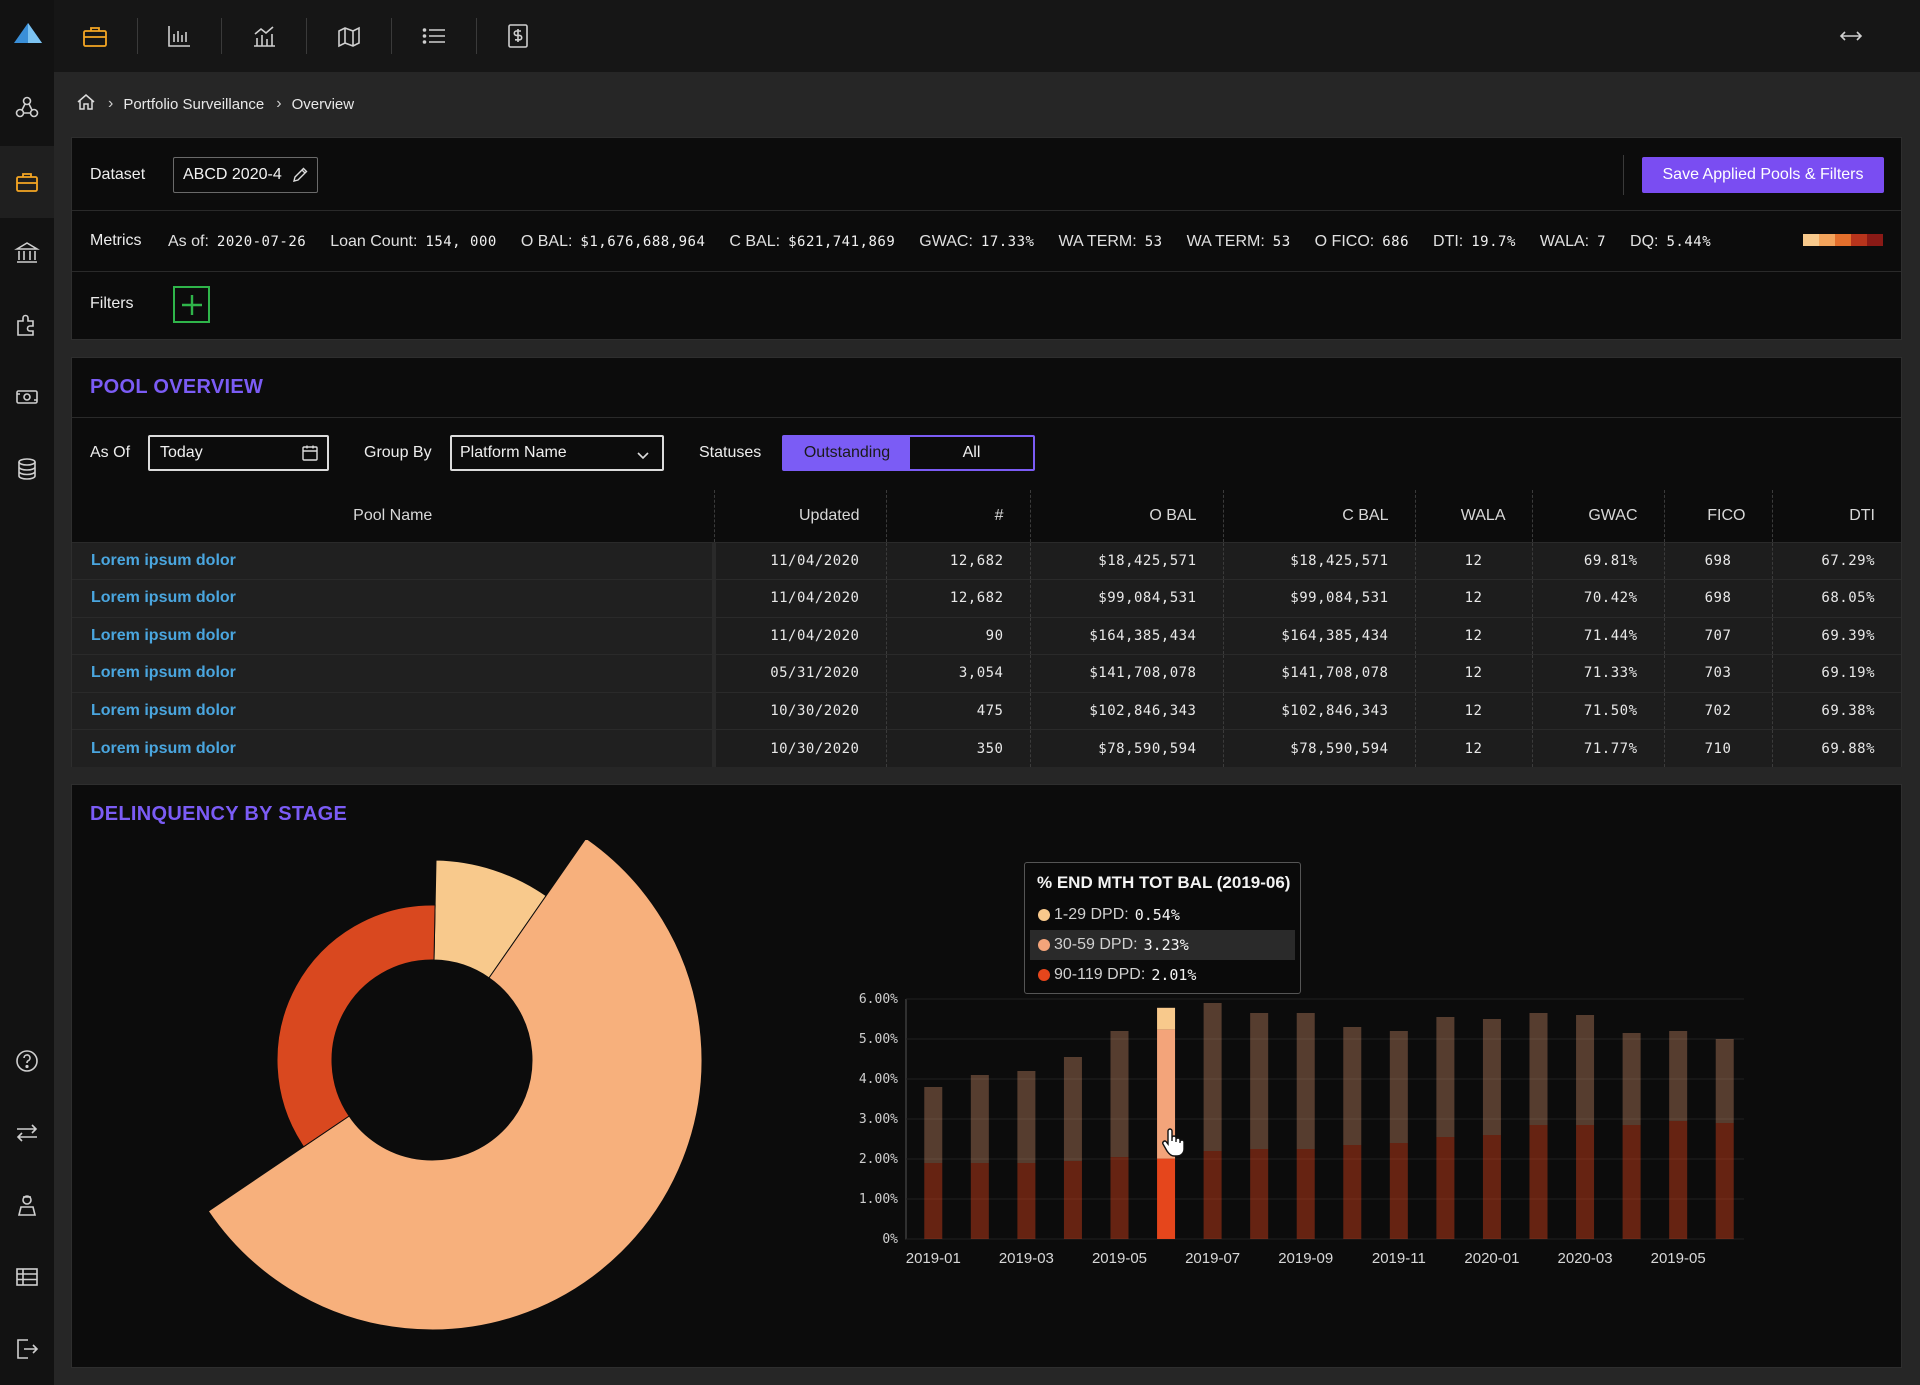 This screenshot has height=1385, width=1920. I want to click on col-pool-name: Pool Name, so click(393, 516).